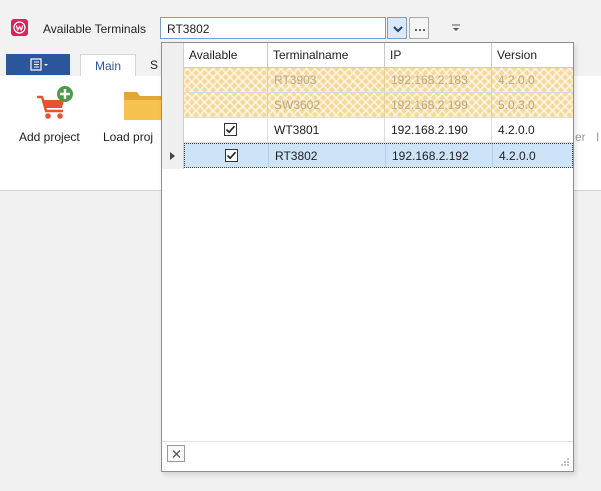  What do you see at coordinates (49, 137) in the screenshot?
I see `add-project-button: Add project` at bounding box center [49, 137].